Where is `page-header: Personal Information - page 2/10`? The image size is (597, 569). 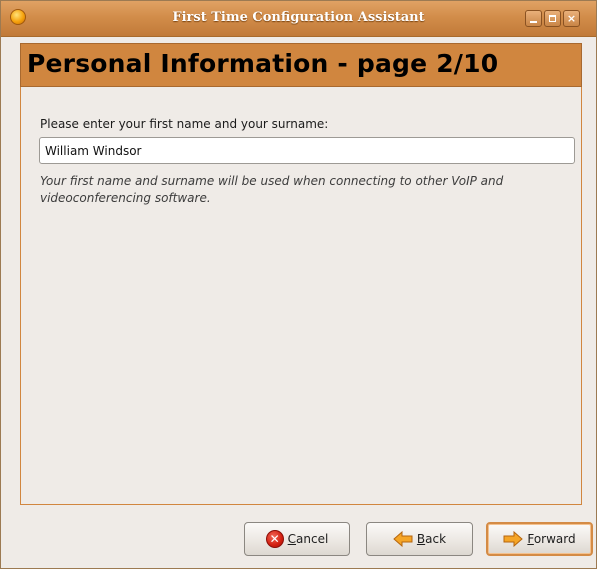
page-header: Personal Information - page 2/10 is located at coordinates (301, 65).